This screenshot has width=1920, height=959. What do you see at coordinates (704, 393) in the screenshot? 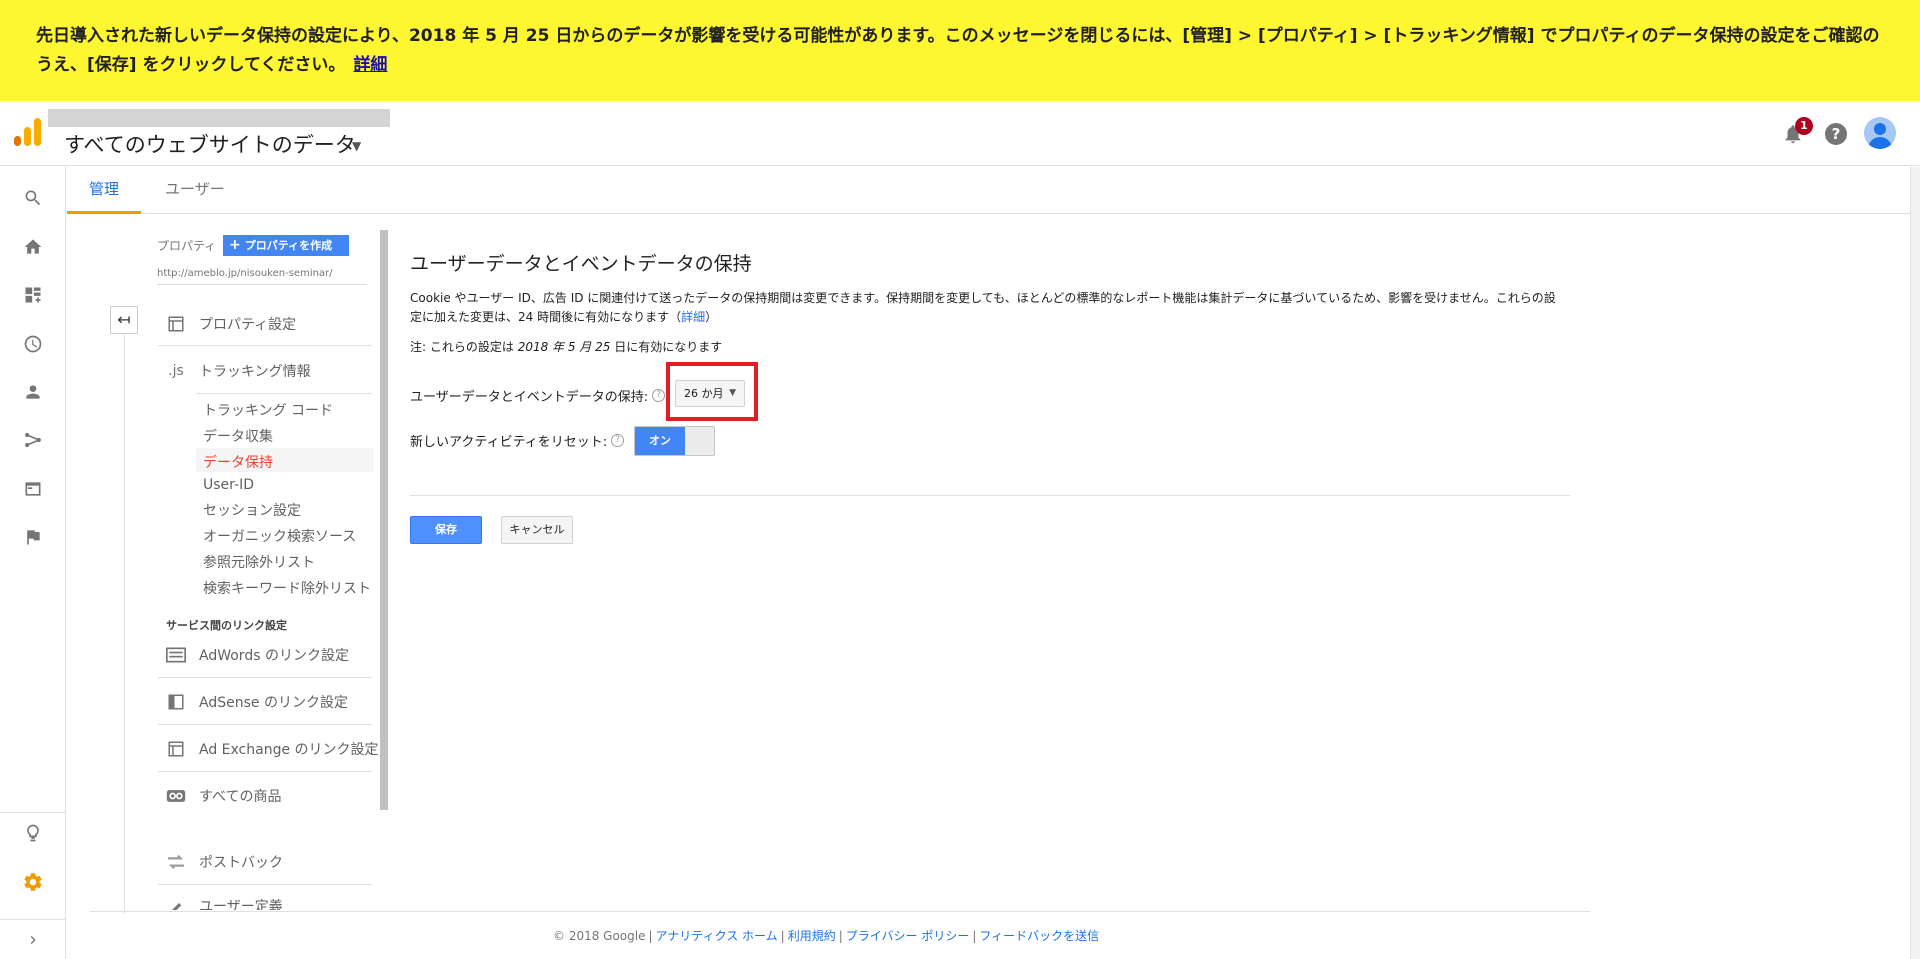
I see `retention-period-value: 26 か月` at bounding box center [704, 393].